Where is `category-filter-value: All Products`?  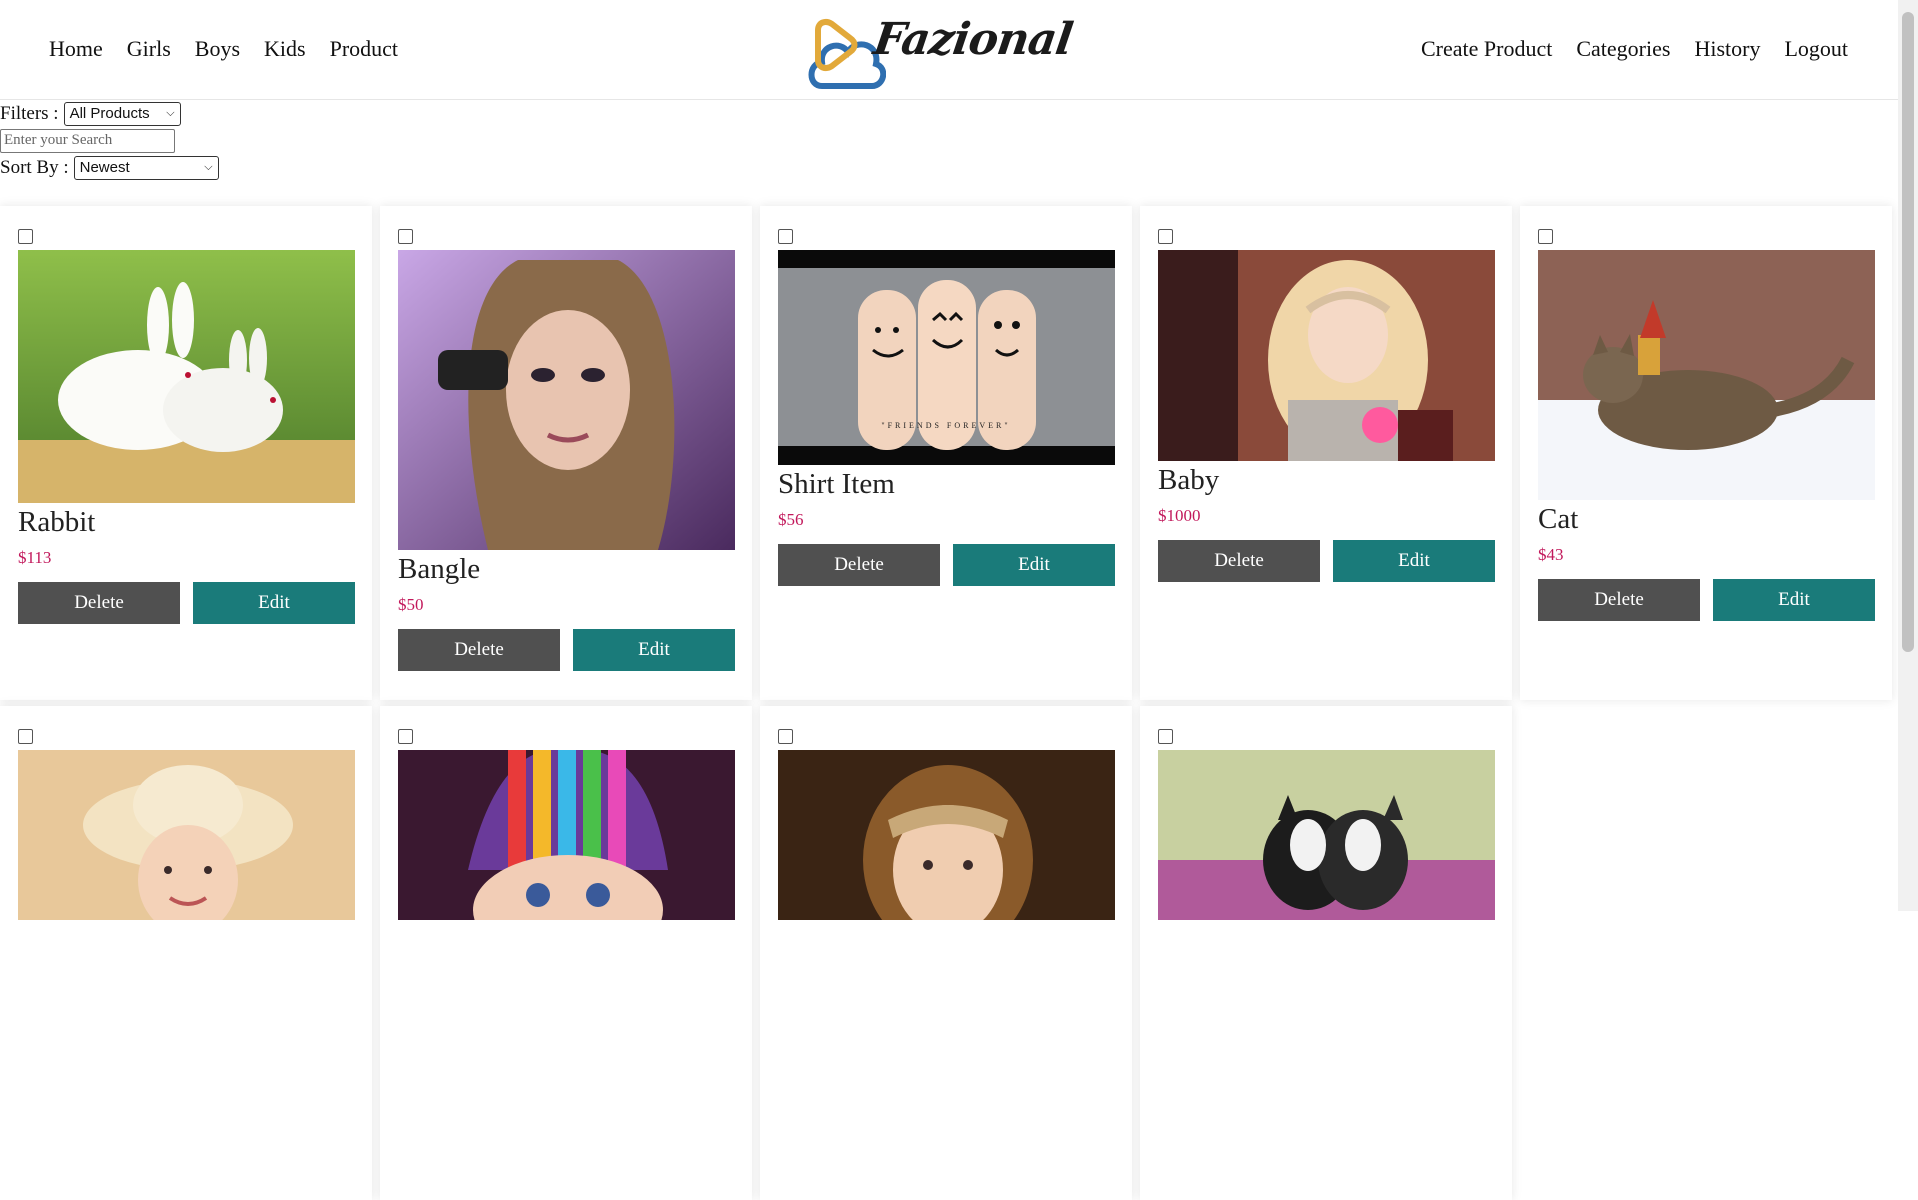
category-filter-value: All Products is located at coordinates (109, 113).